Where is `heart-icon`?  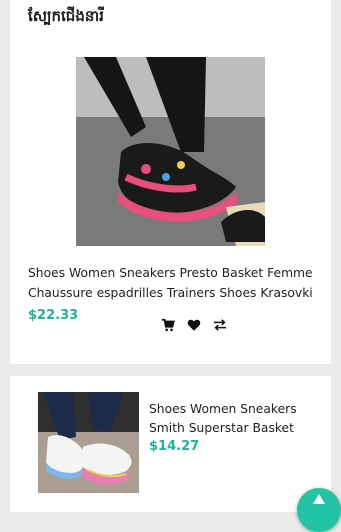 heart-icon is located at coordinates (194, 325).